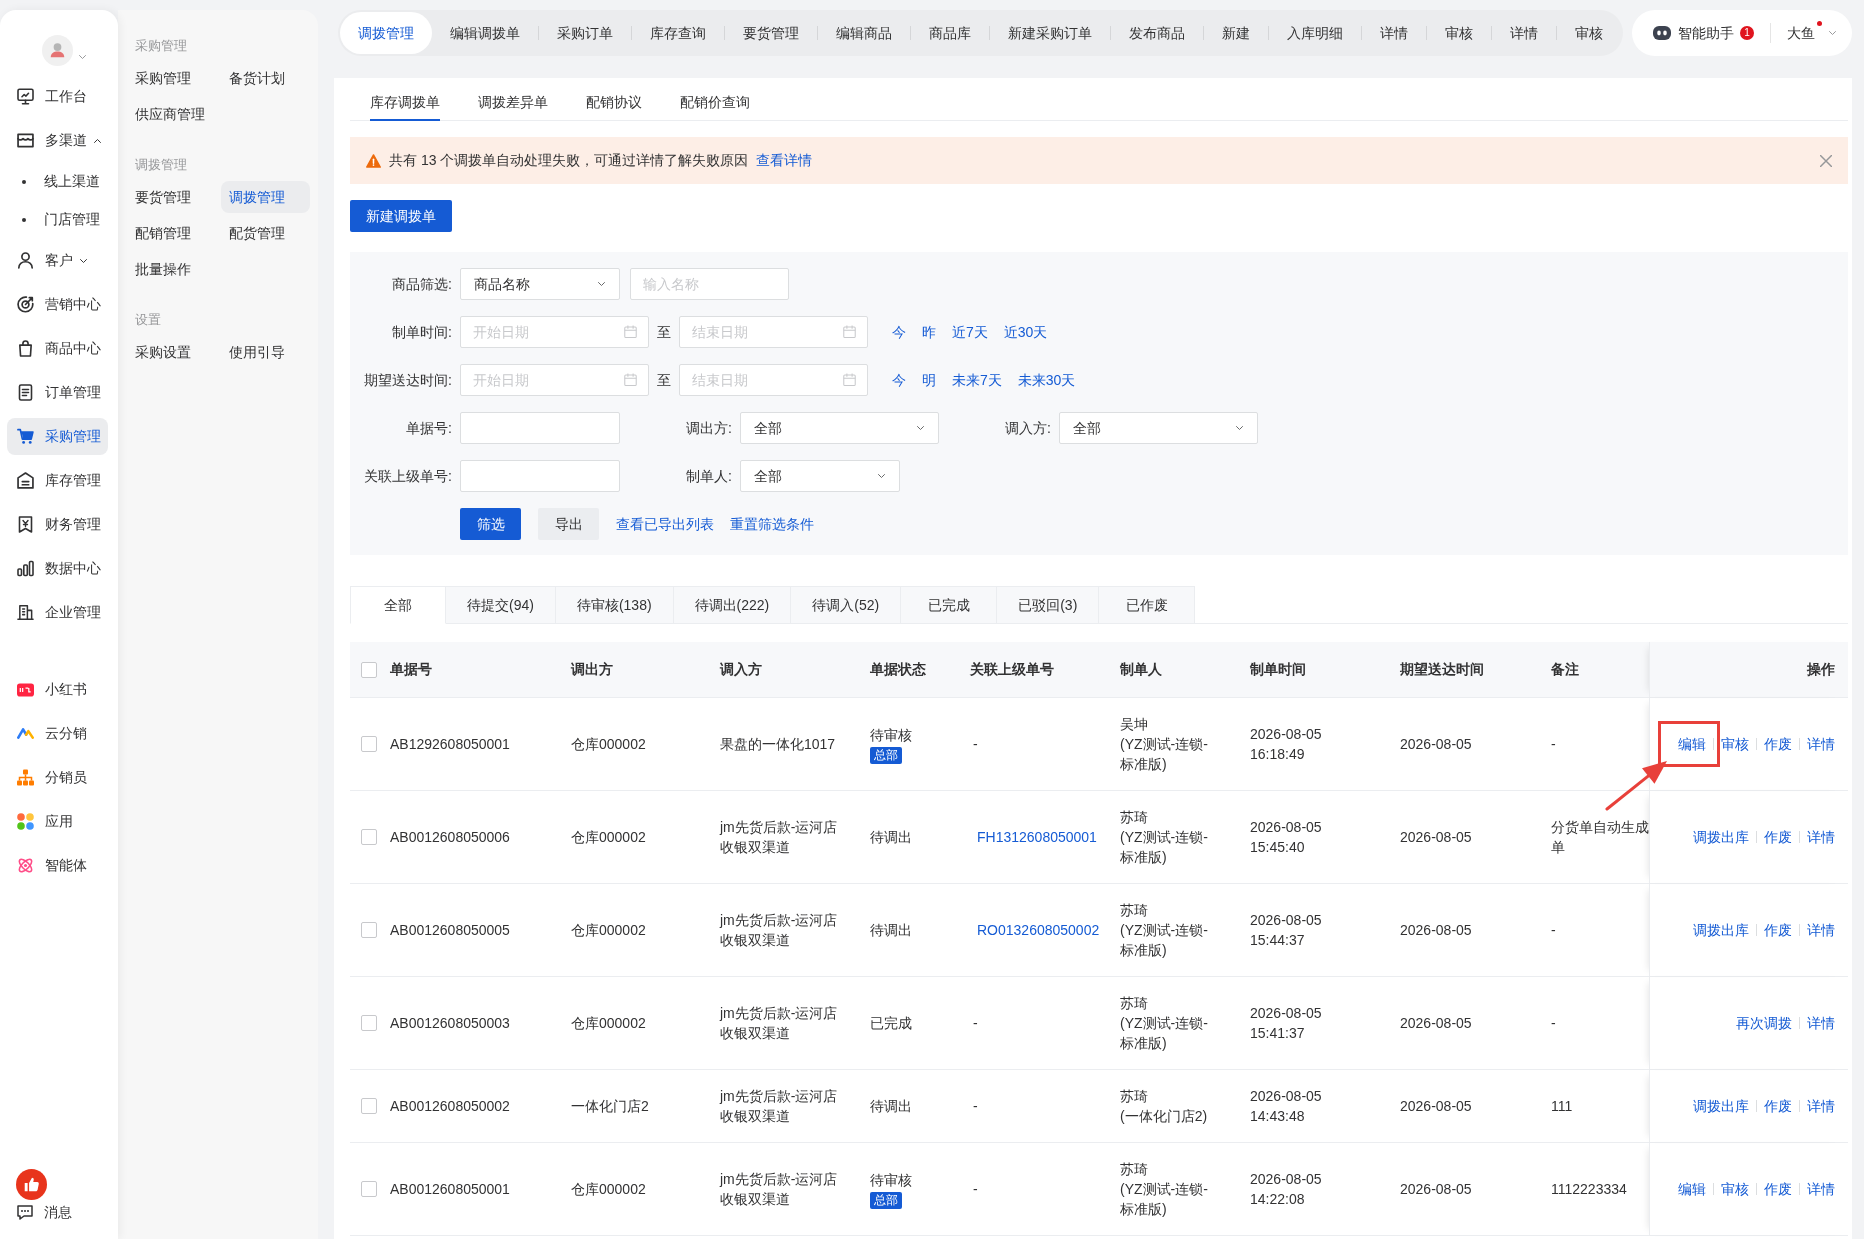  What do you see at coordinates (57, 612) in the screenshot?
I see `sidebar-item: 企业管理` at bounding box center [57, 612].